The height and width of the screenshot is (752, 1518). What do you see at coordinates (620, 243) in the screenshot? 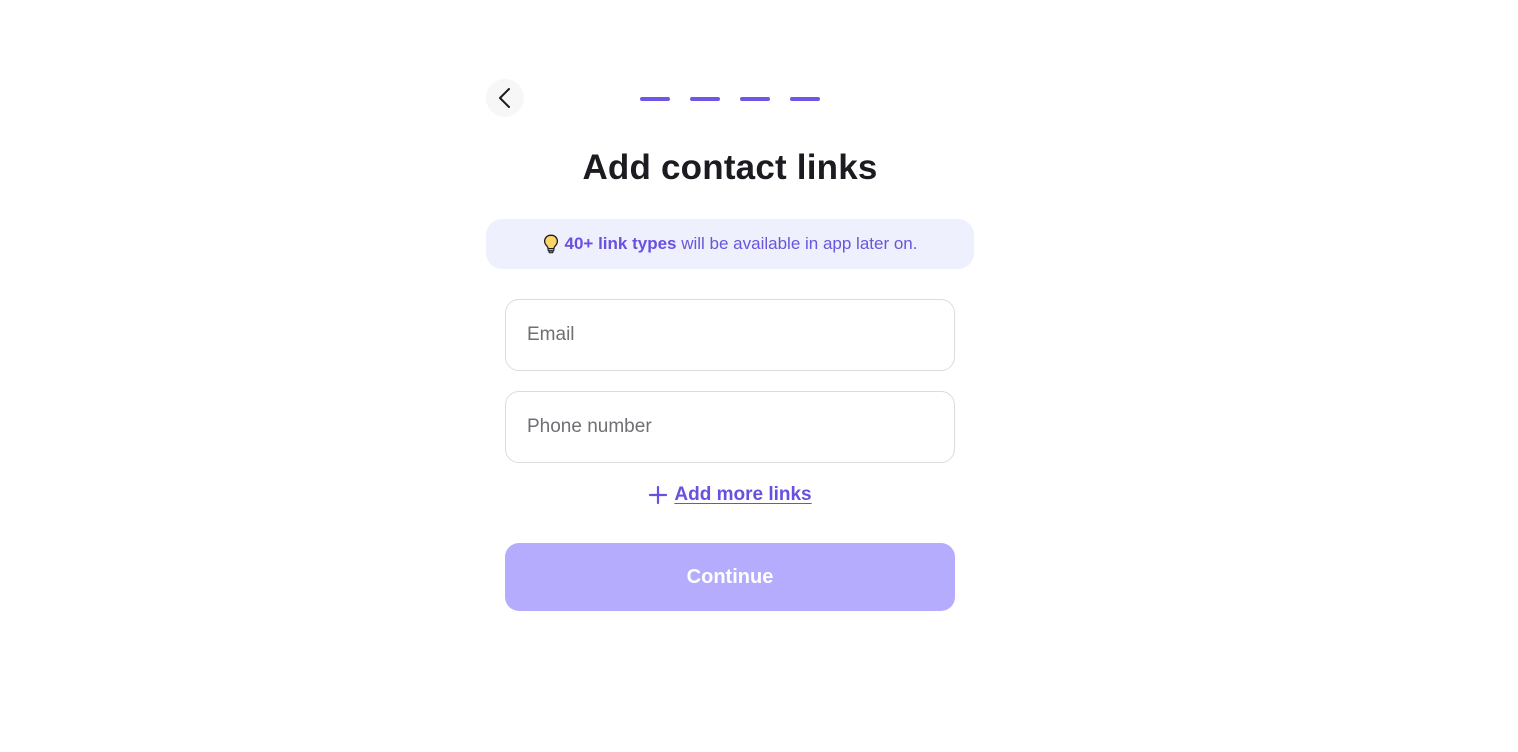
I see `hint-bold-text: 40+ link types` at bounding box center [620, 243].